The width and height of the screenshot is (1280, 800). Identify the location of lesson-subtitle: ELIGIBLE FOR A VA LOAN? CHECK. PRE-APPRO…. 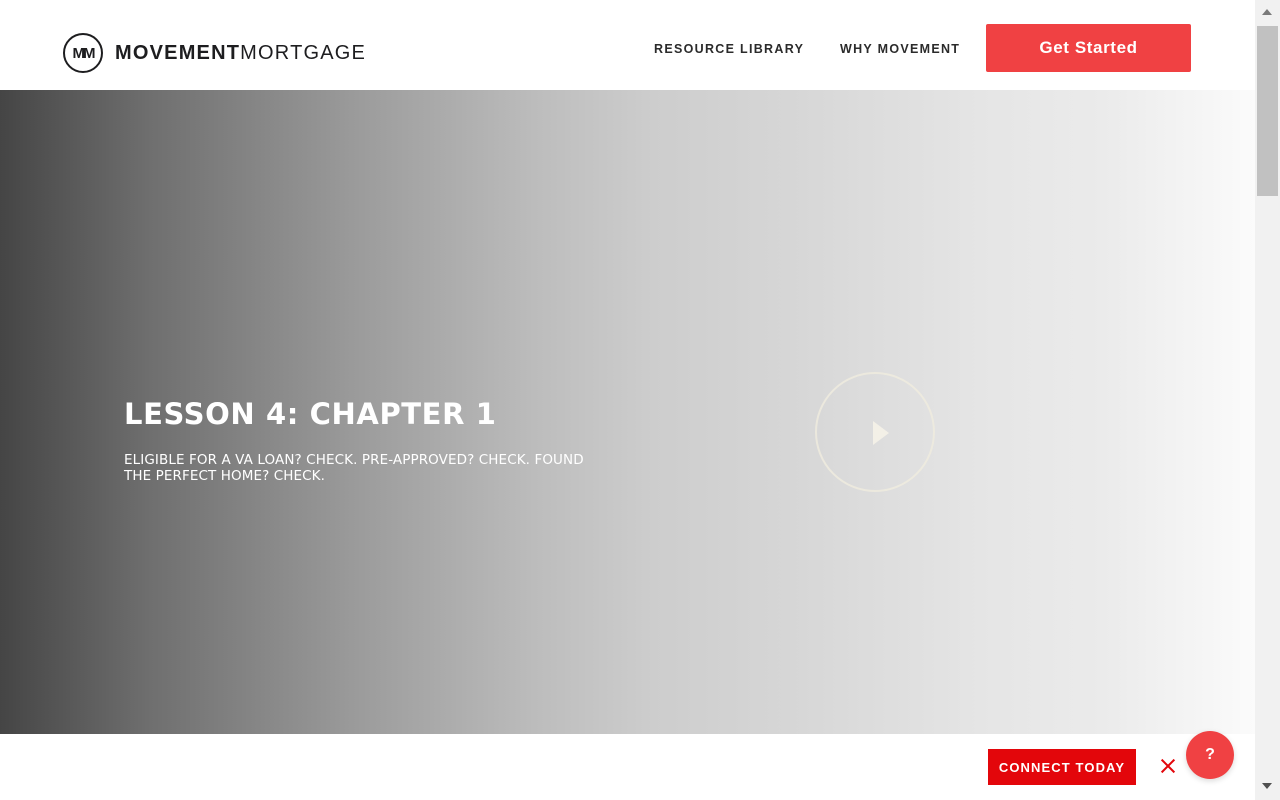
(354, 468).